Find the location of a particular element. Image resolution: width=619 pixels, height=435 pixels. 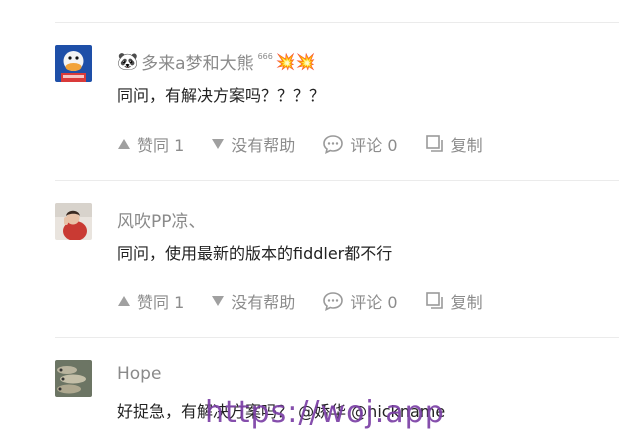

author-name: 多来a梦和大熊 is located at coordinates (197, 64).